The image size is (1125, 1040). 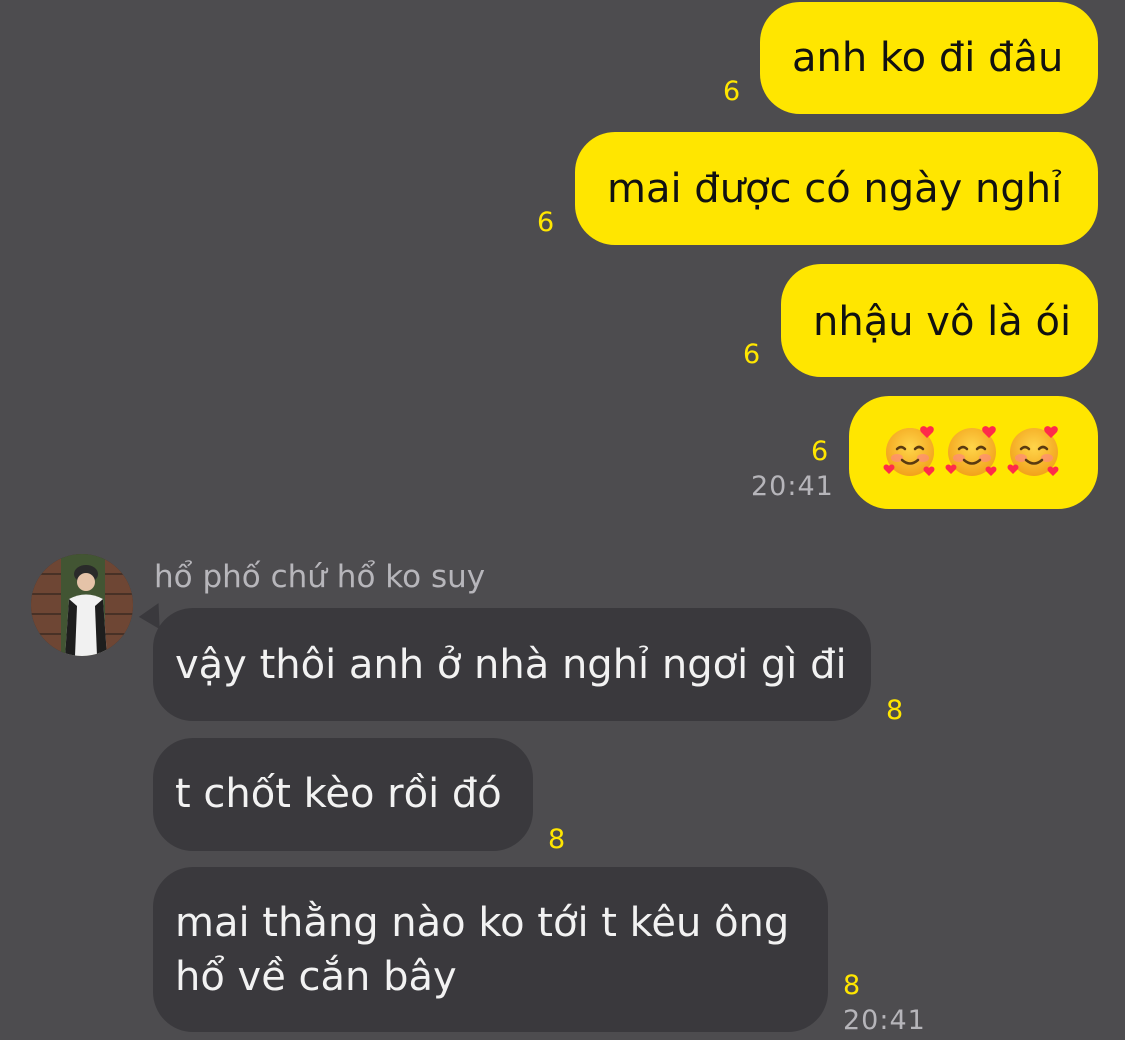 I want to click on message-text-line-2: hổ về cắn bây, so click(x=316, y=977).